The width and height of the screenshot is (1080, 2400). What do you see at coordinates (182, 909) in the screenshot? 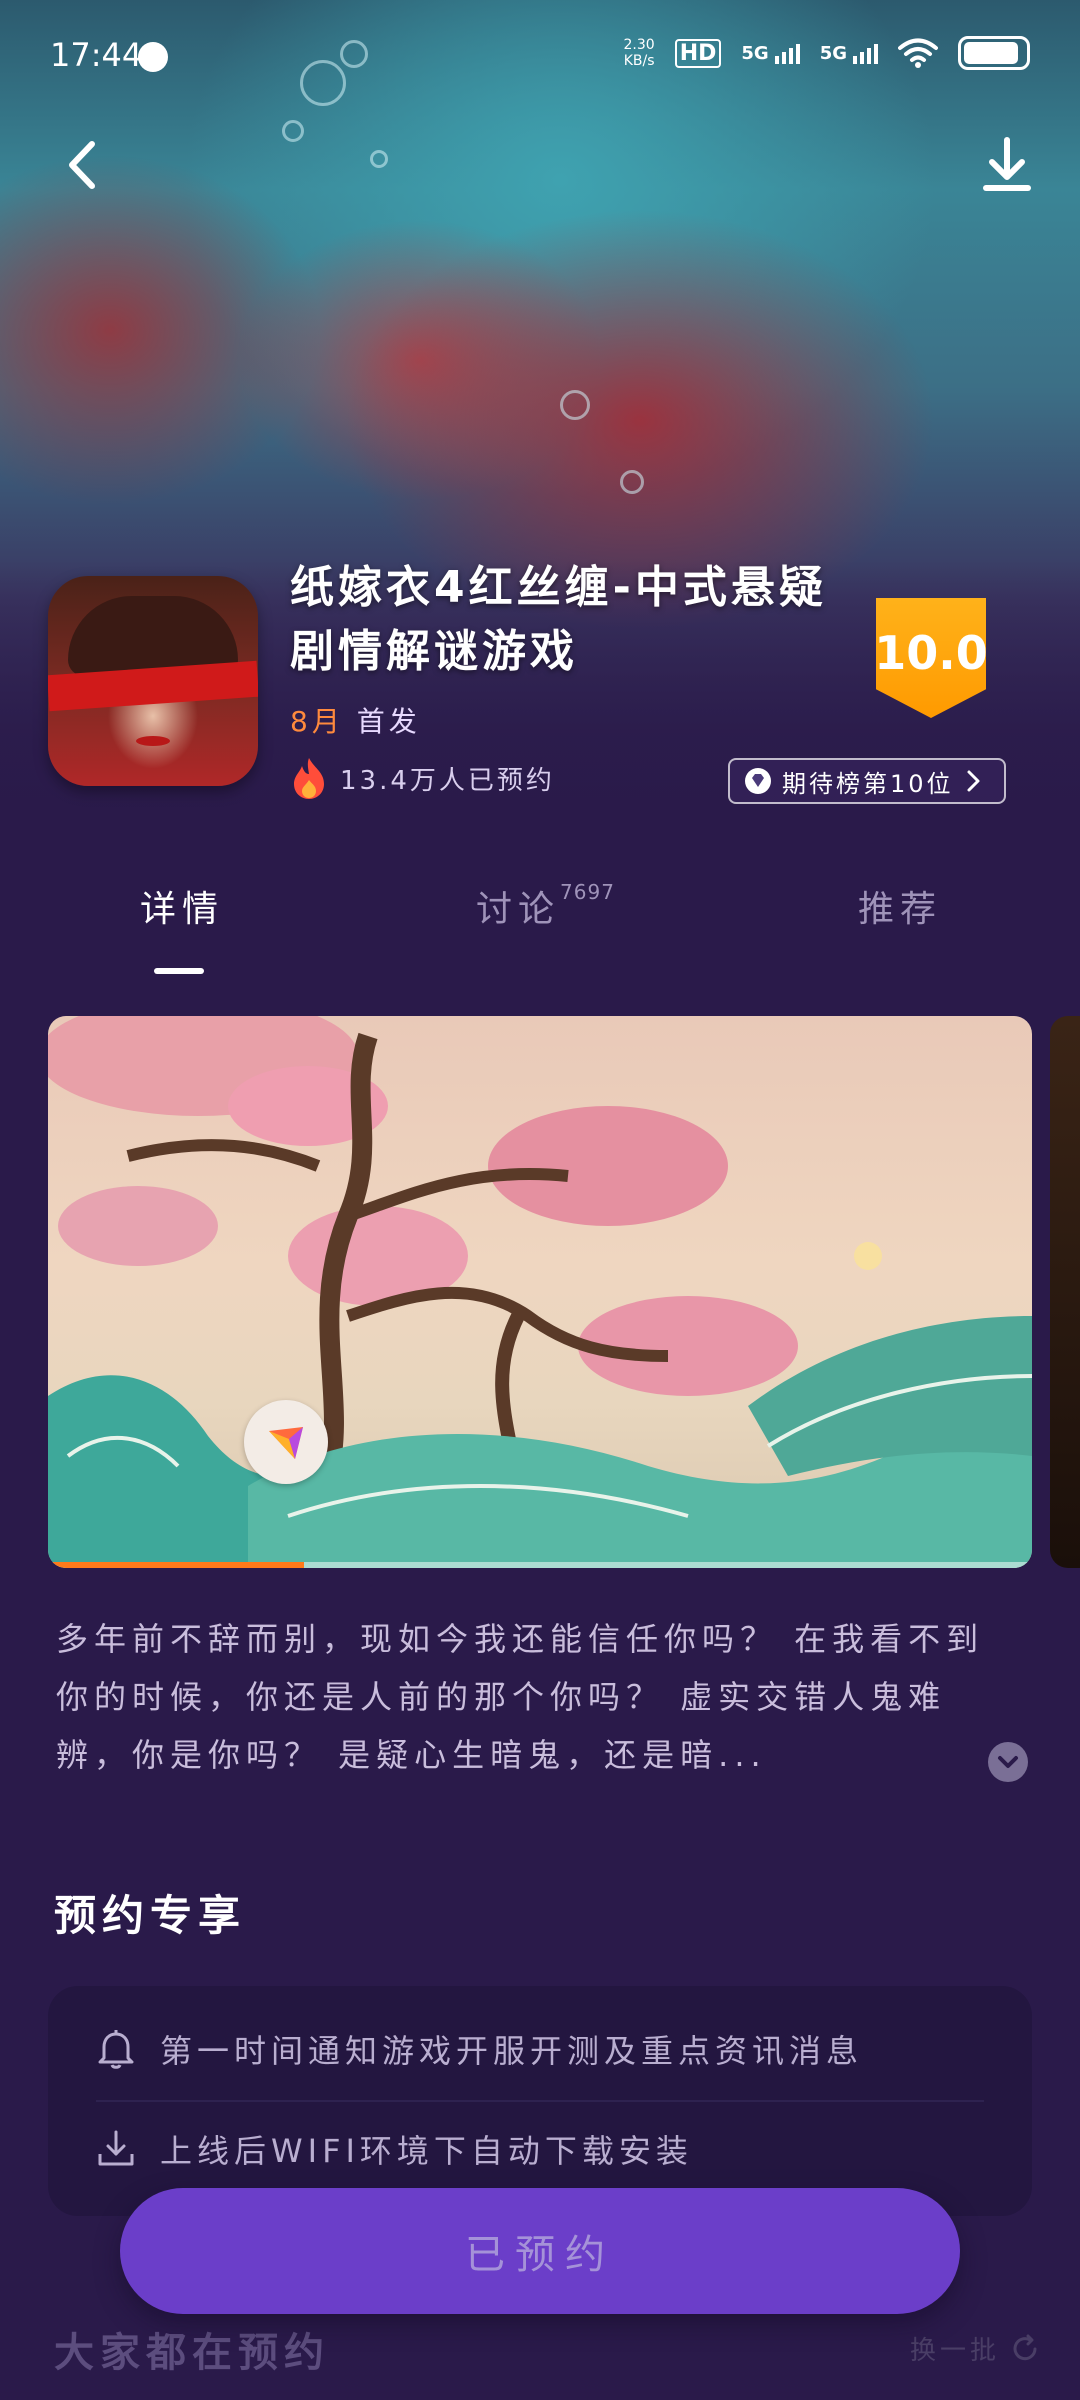
I see `tab-label: 详情` at bounding box center [182, 909].